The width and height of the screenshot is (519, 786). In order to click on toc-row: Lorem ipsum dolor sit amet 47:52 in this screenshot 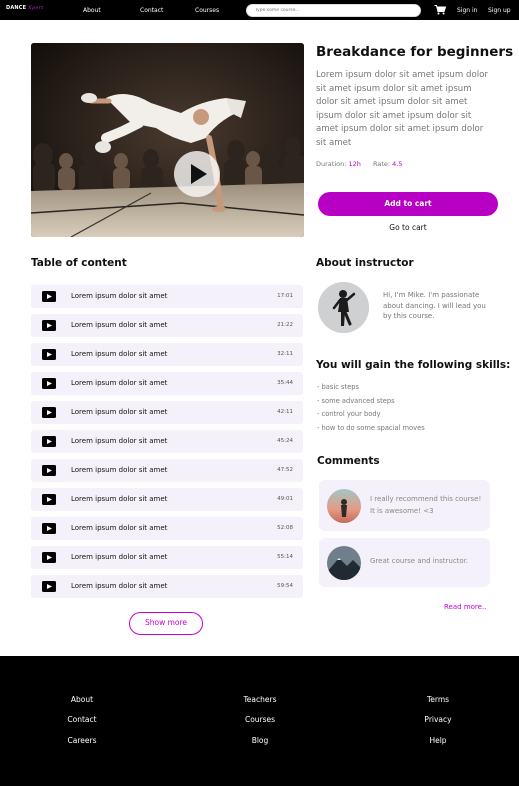, I will do `click(167, 470)`.